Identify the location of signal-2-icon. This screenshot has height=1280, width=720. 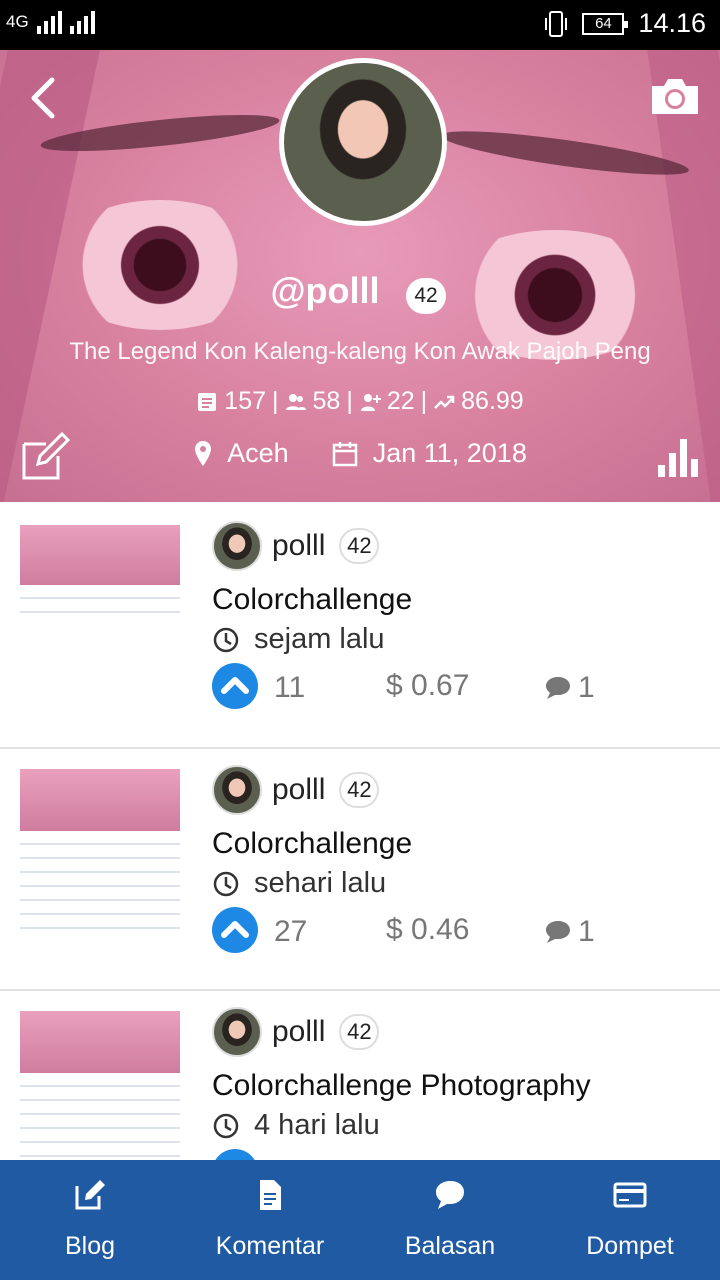
(82, 21).